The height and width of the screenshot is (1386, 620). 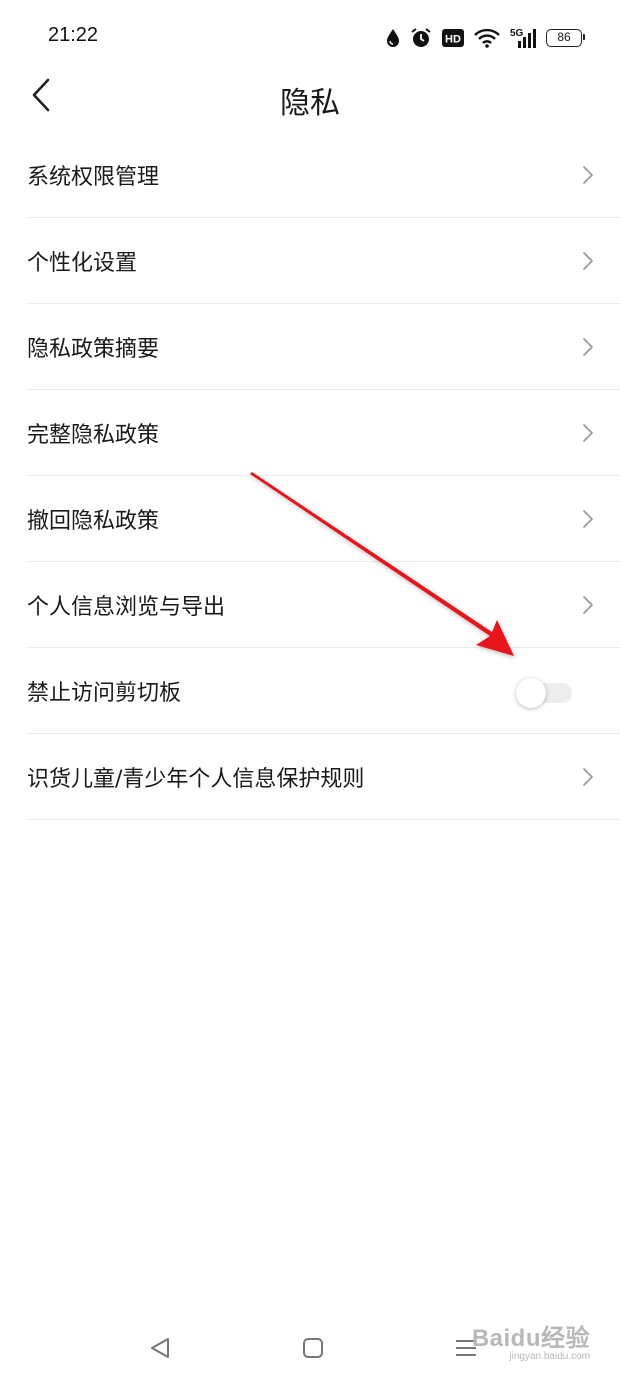 I want to click on status-bar: 21:22 HD 5G 86, so click(x=310, y=37).